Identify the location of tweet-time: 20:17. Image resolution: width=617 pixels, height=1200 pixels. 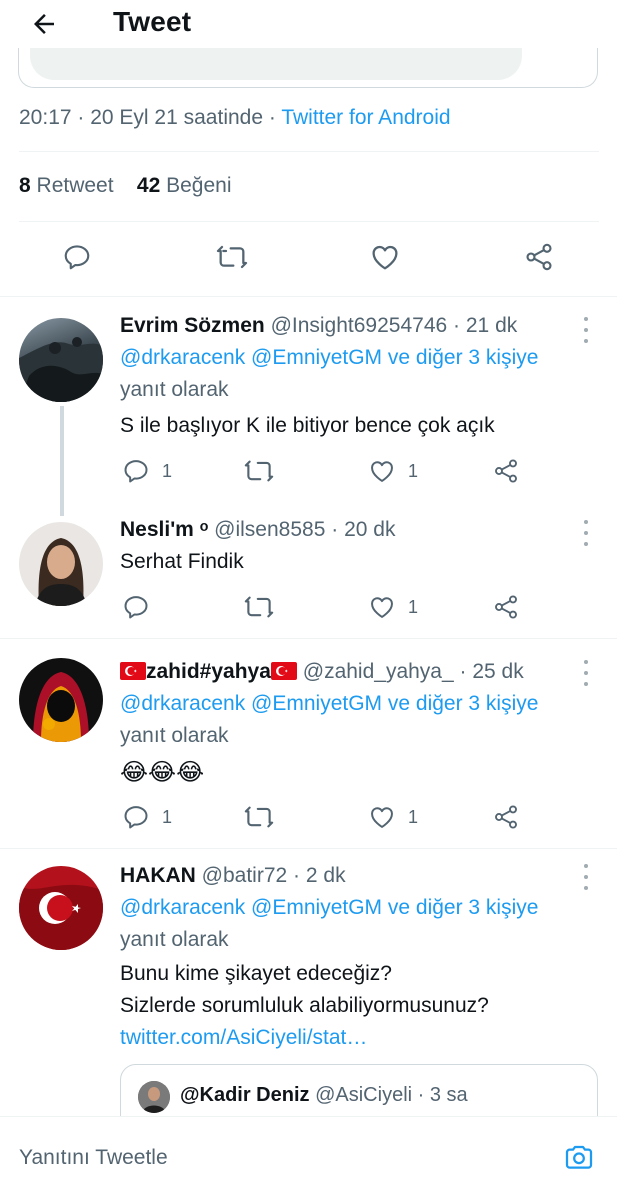
(45, 117).